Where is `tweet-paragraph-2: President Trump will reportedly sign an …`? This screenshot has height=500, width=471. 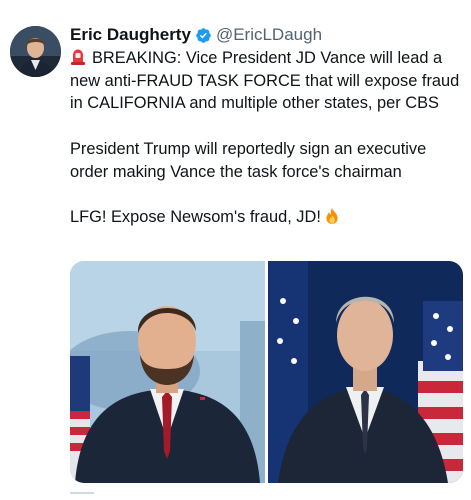
tweet-paragraph-2: President Trump will reportedly sign an … is located at coordinates (248, 160).